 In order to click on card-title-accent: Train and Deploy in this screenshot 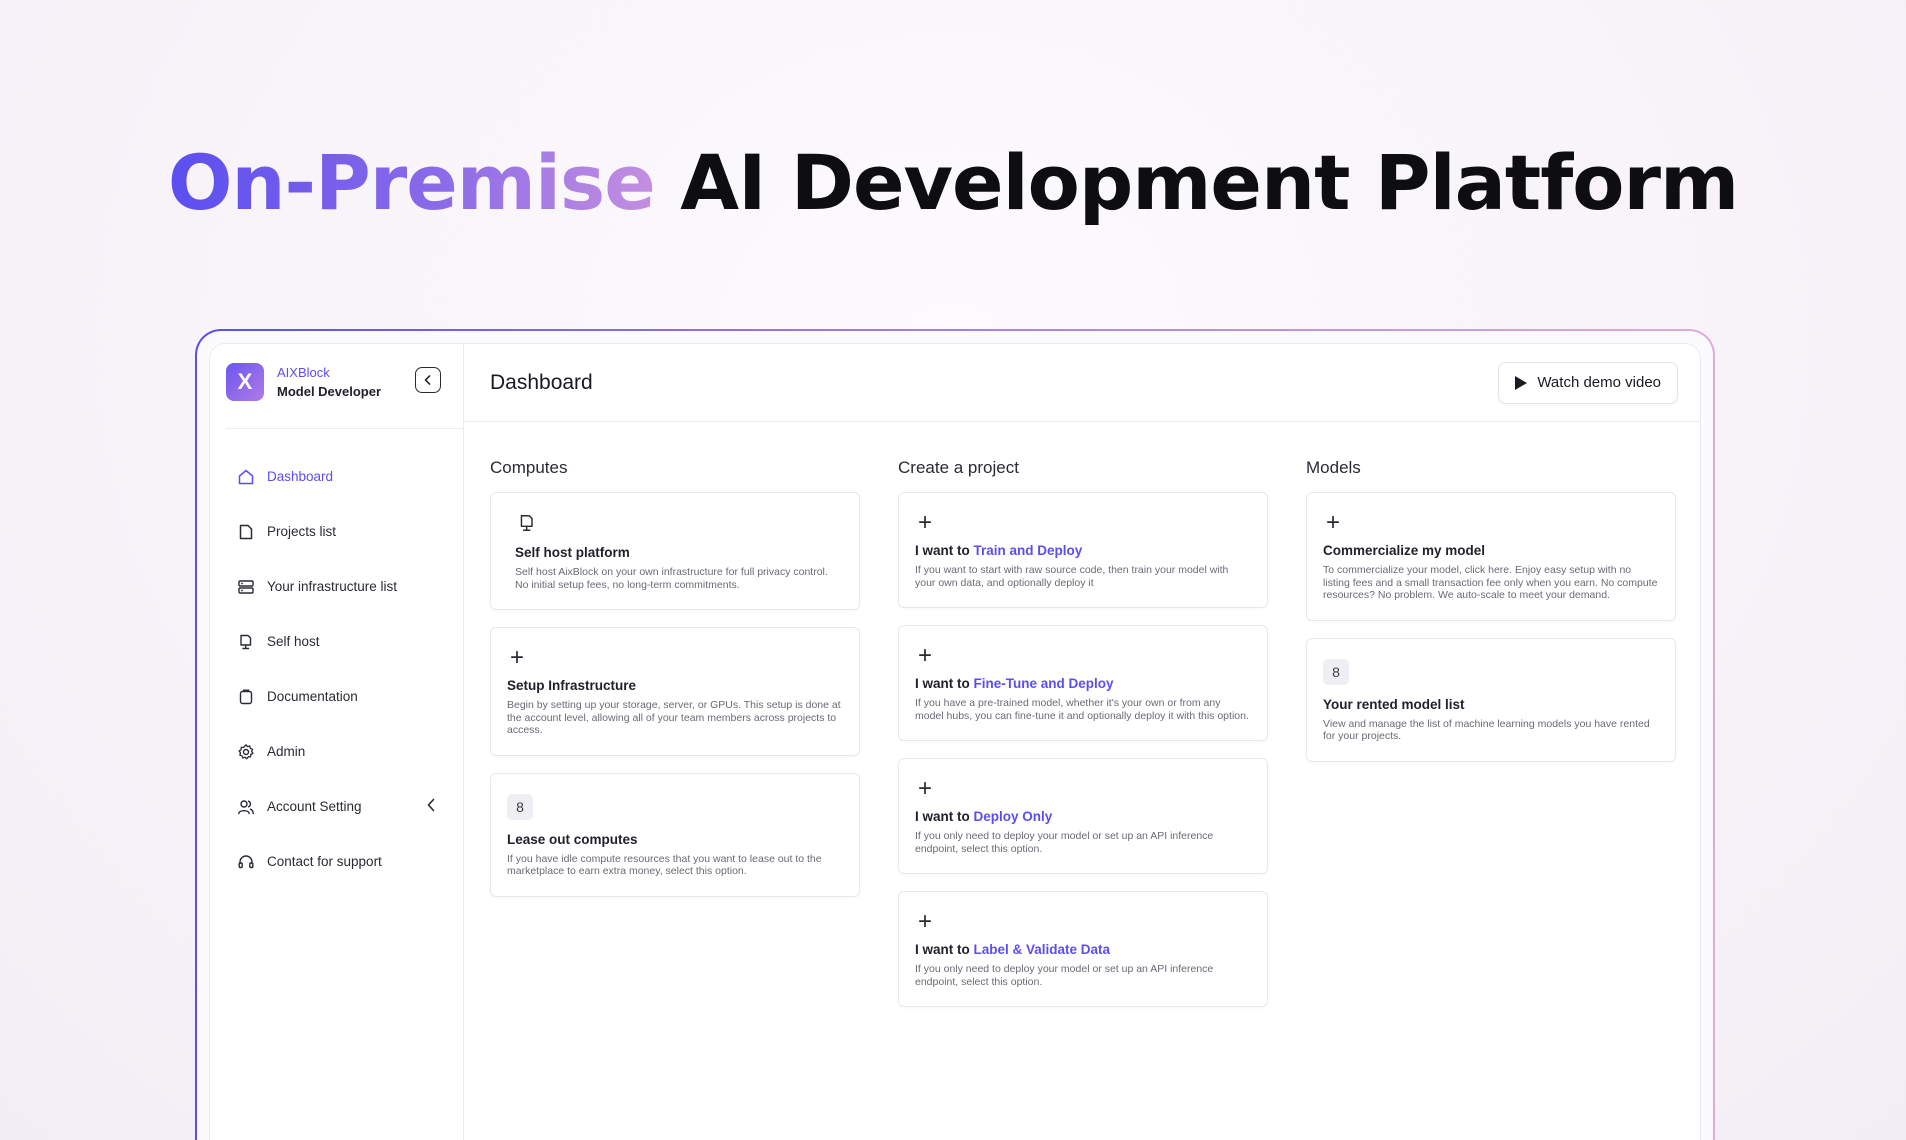, I will do `click(1028, 550)`.